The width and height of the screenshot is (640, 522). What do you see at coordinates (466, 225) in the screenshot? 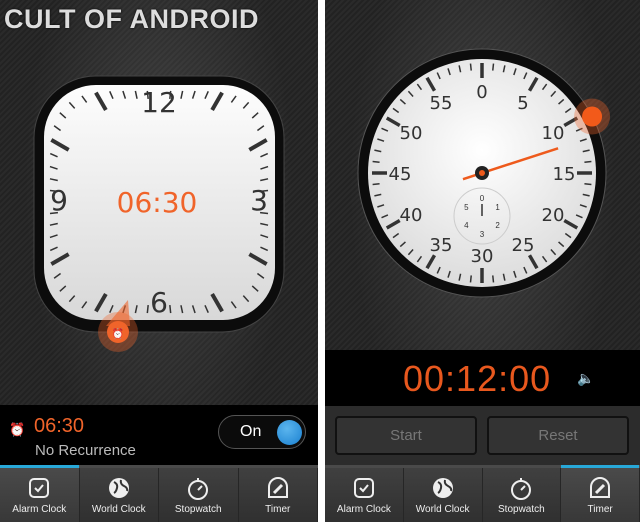
I see `subdial-label-4: 4` at bounding box center [466, 225].